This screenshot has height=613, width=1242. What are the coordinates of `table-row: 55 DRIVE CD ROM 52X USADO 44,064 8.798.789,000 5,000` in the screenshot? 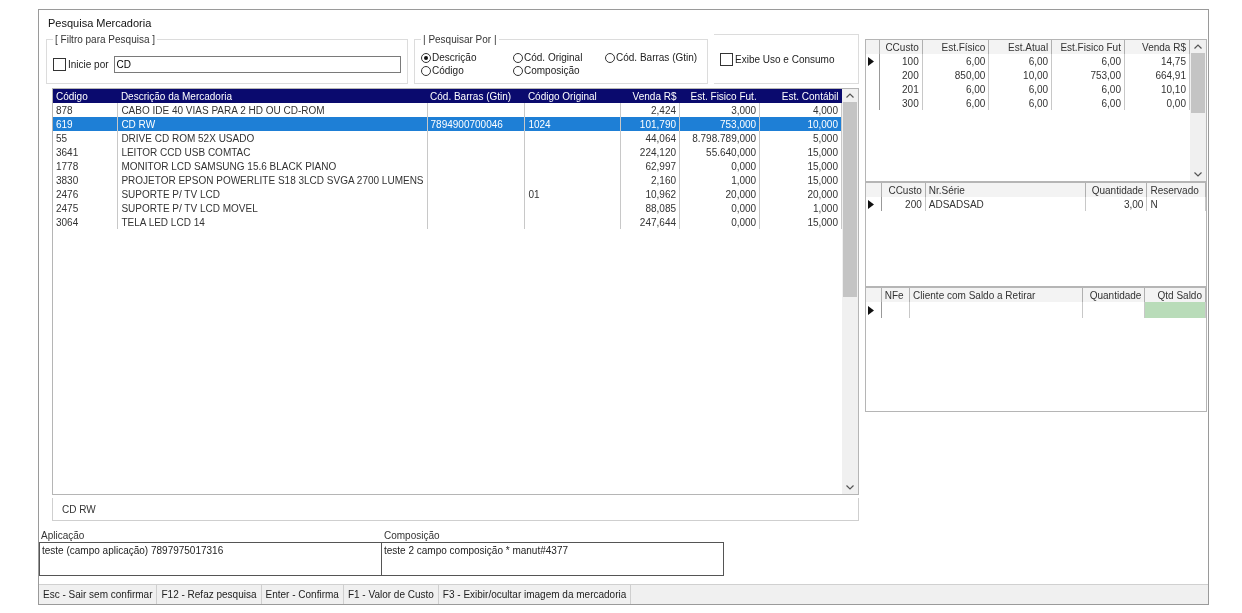 It's located at (447, 138).